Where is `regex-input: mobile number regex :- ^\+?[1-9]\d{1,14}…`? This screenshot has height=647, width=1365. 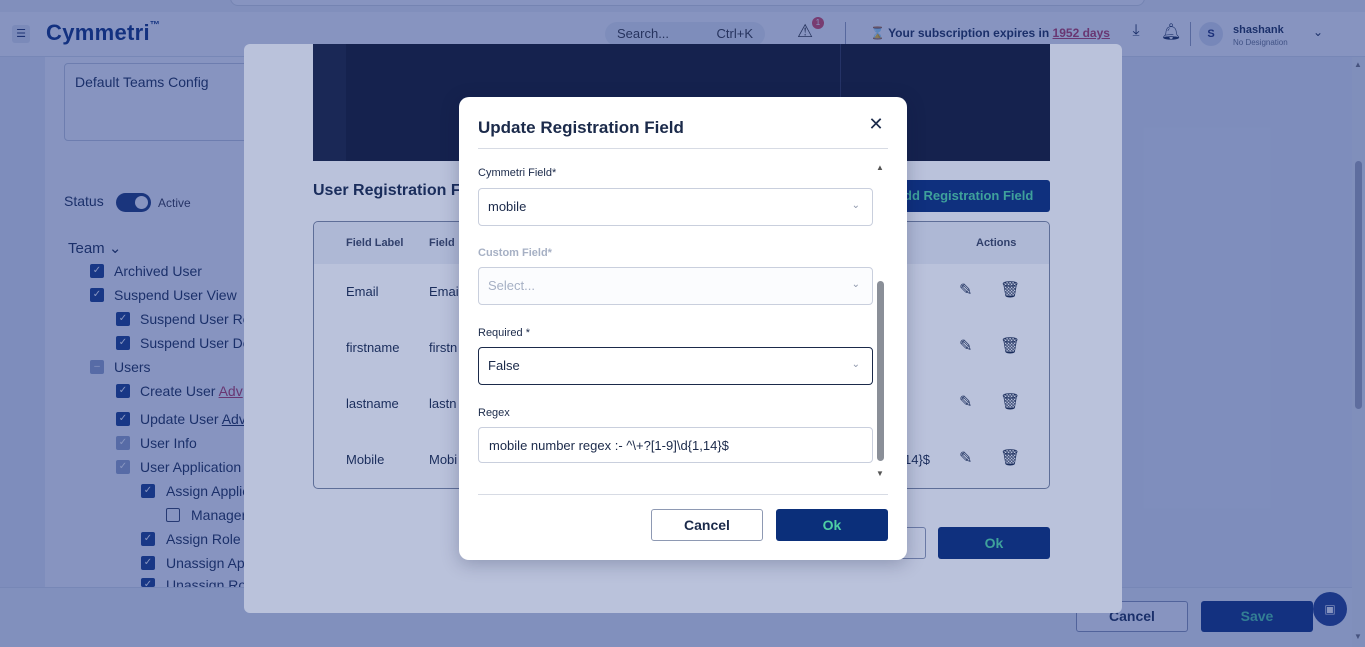
regex-input: mobile number regex :- ^\+?[1-9]\d{1,14}… is located at coordinates (675, 445).